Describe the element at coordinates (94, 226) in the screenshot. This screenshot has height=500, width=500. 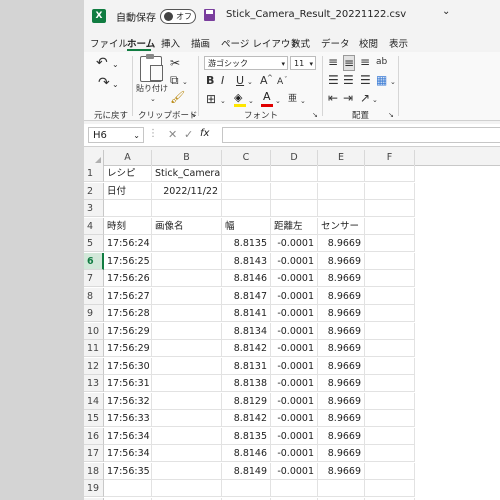
I see `row-header: 4` at that location.